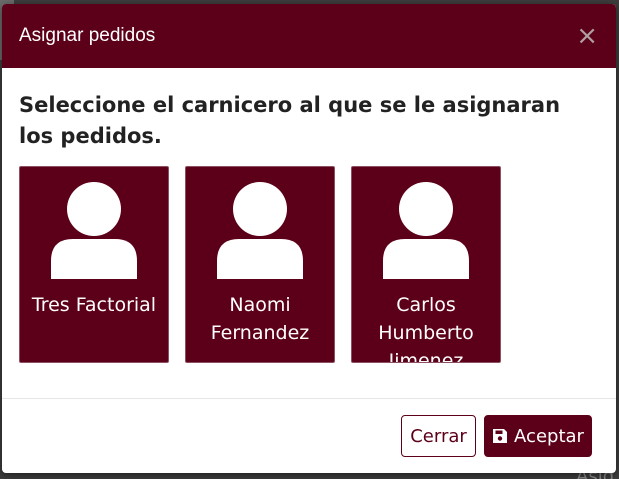  What do you see at coordinates (260, 319) in the screenshot?
I see `butcher-name: Naomi Fernandez` at bounding box center [260, 319].